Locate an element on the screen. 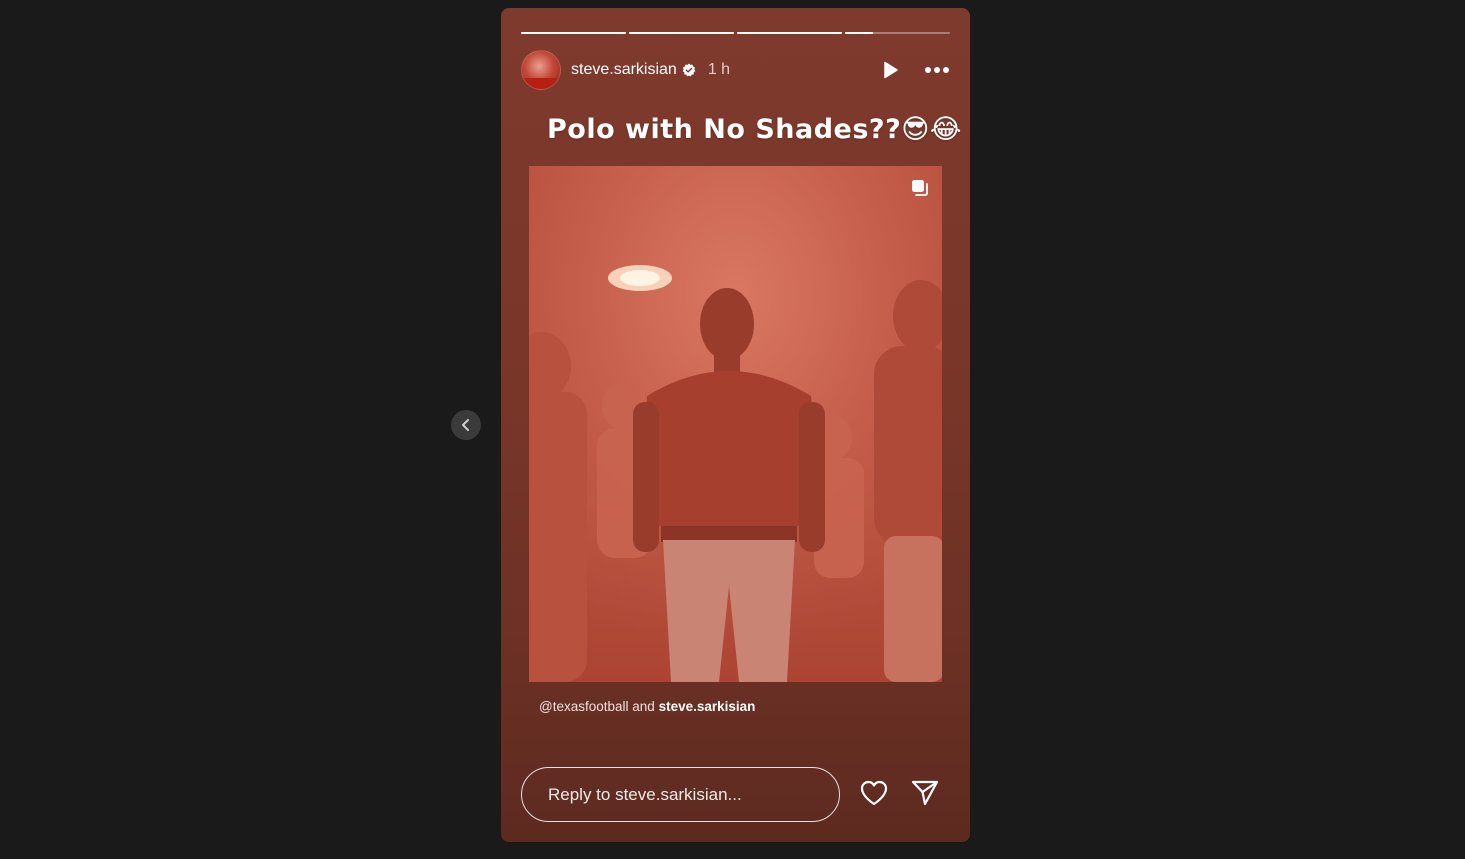  avatar is located at coordinates (541, 70).